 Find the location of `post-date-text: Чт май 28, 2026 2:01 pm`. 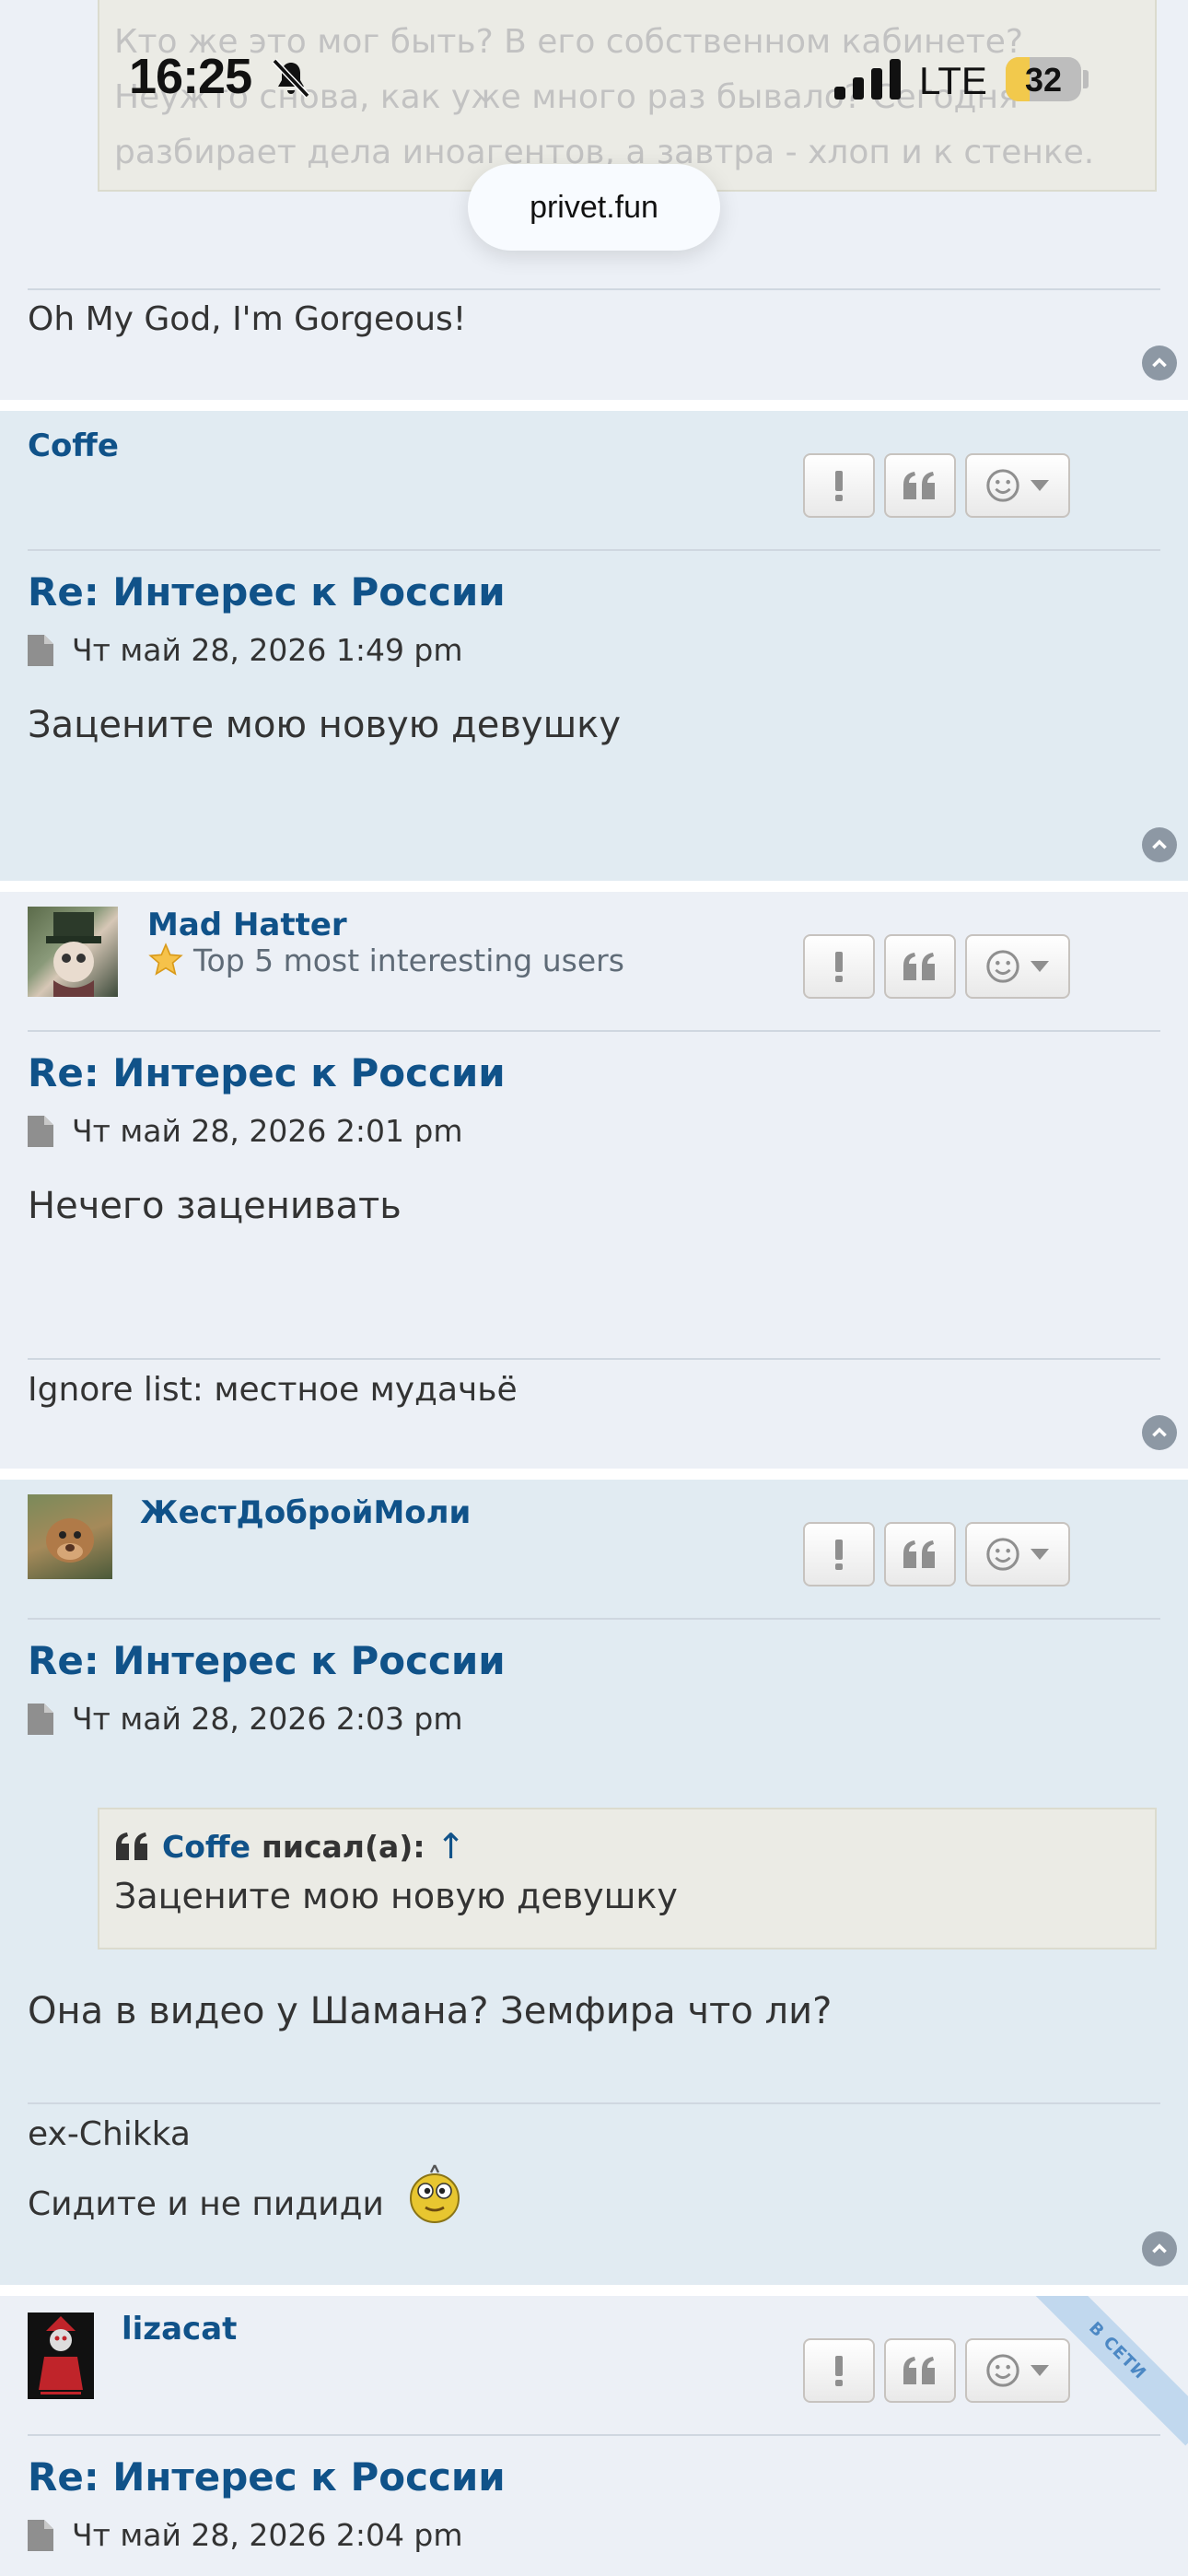

post-date-text: Чт май 28, 2026 2:01 pm is located at coordinates (267, 1131).